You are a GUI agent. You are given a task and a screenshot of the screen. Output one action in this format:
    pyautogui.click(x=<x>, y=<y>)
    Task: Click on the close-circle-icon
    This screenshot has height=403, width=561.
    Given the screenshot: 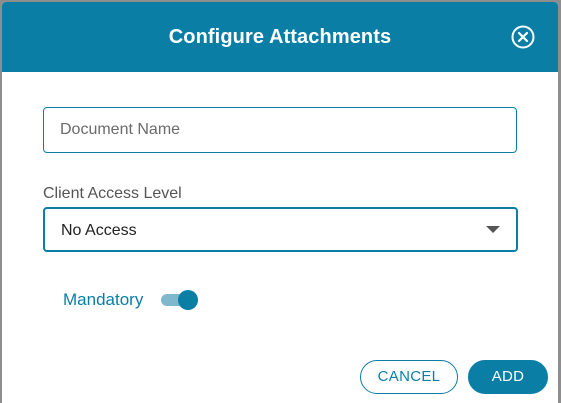 What is the action you would take?
    pyautogui.click(x=523, y=37)
    